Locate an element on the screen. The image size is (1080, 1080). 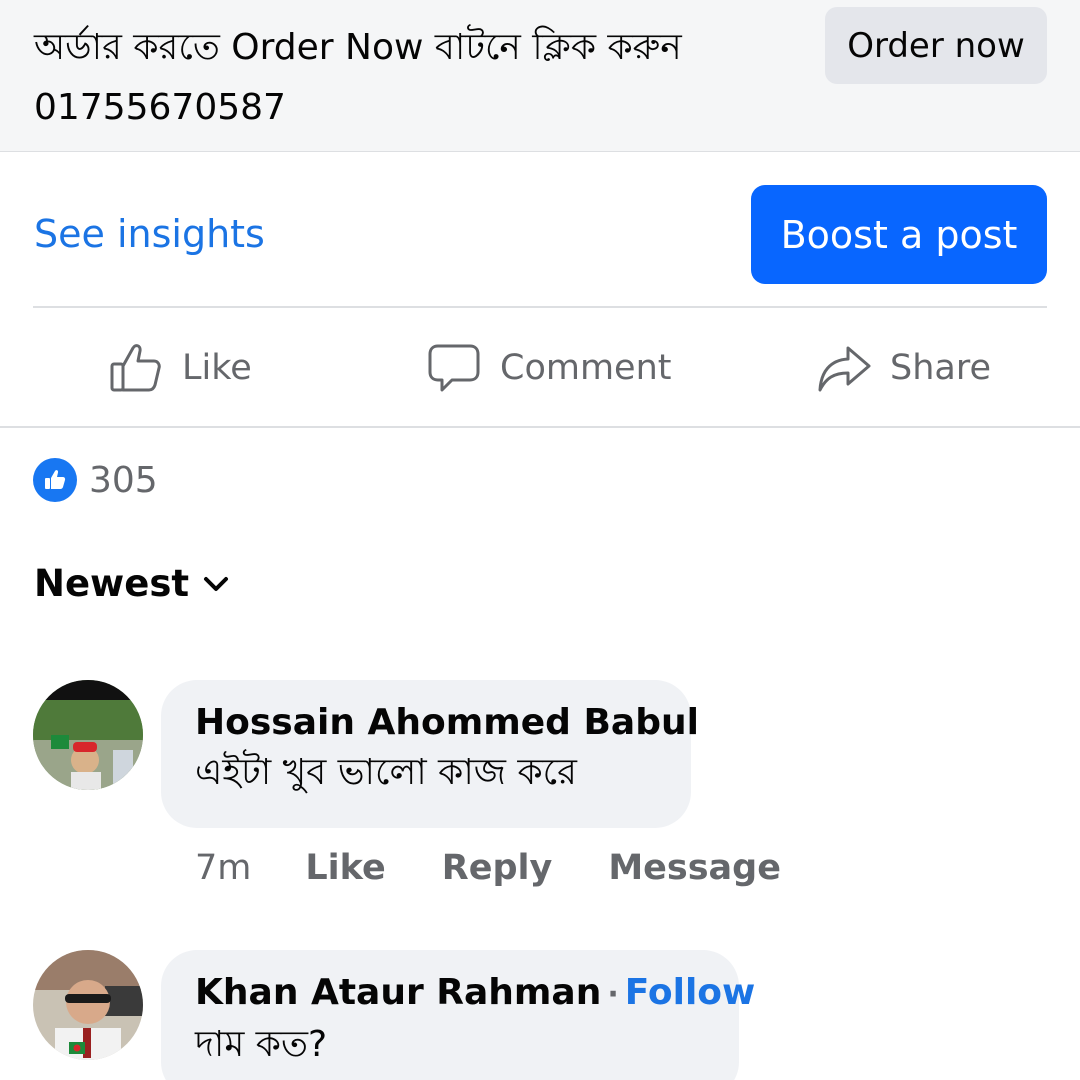
share-label: Share is located at coordinates (941, 368).